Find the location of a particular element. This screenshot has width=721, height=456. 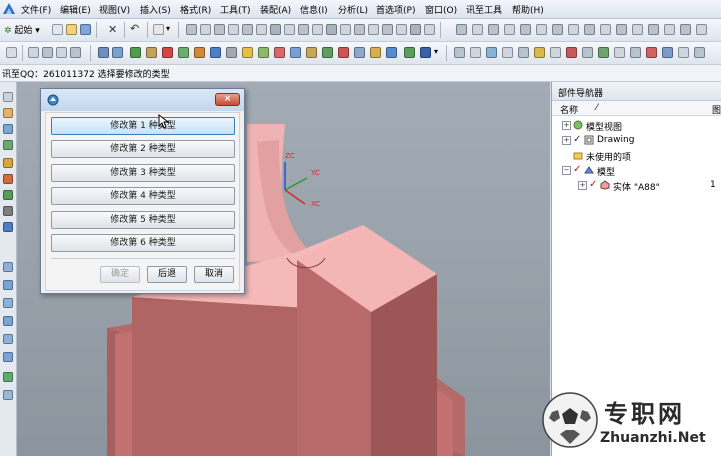

option-button-2: 修改第 2 种类型 is located at coordinates (143, 149).